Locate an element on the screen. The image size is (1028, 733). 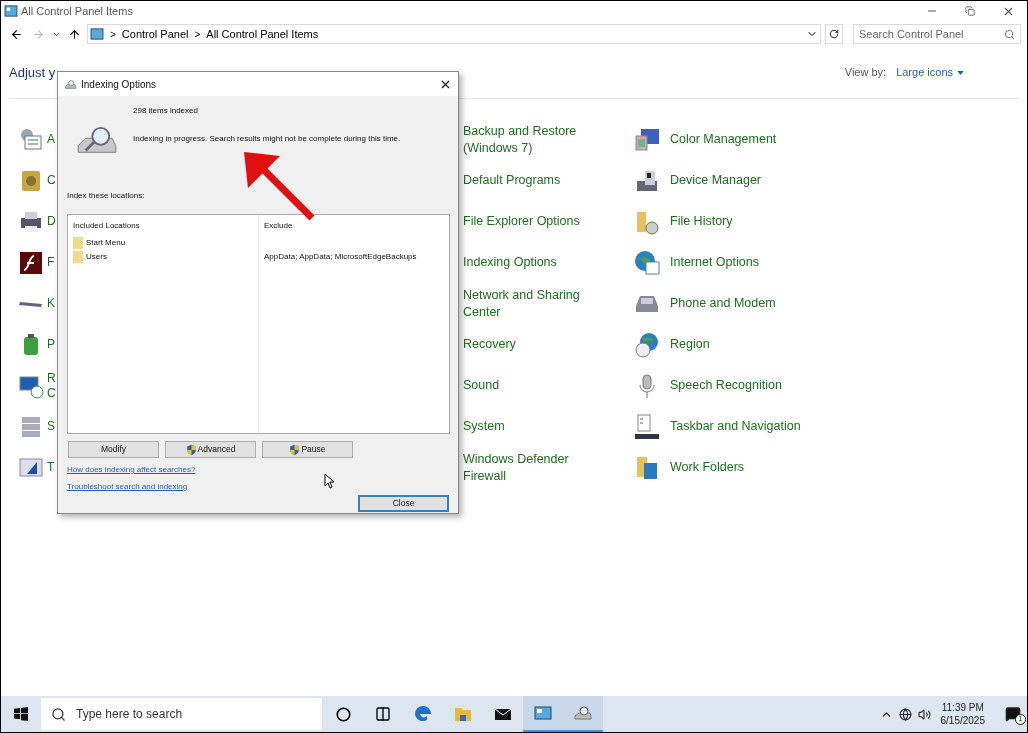
control-panel-item: Network and Sharing Center is located at coordinates (533, 303).